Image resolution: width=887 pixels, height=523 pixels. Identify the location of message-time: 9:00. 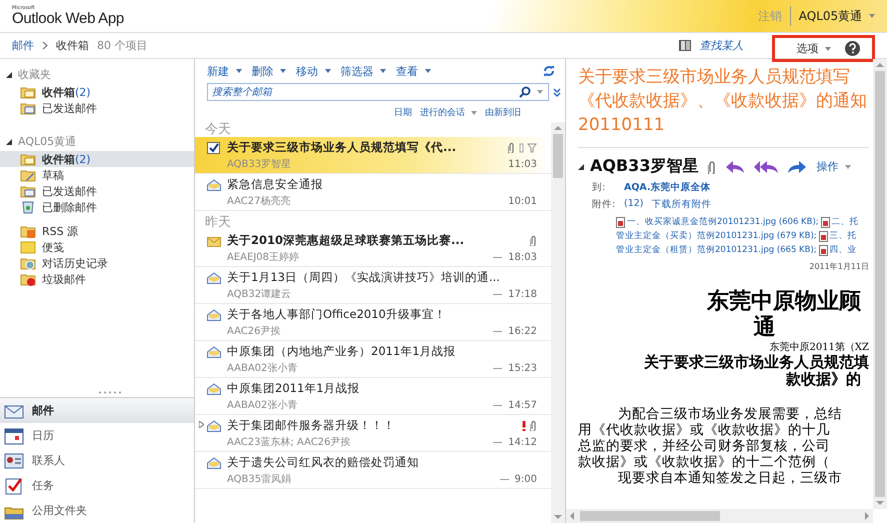
(525, 479).